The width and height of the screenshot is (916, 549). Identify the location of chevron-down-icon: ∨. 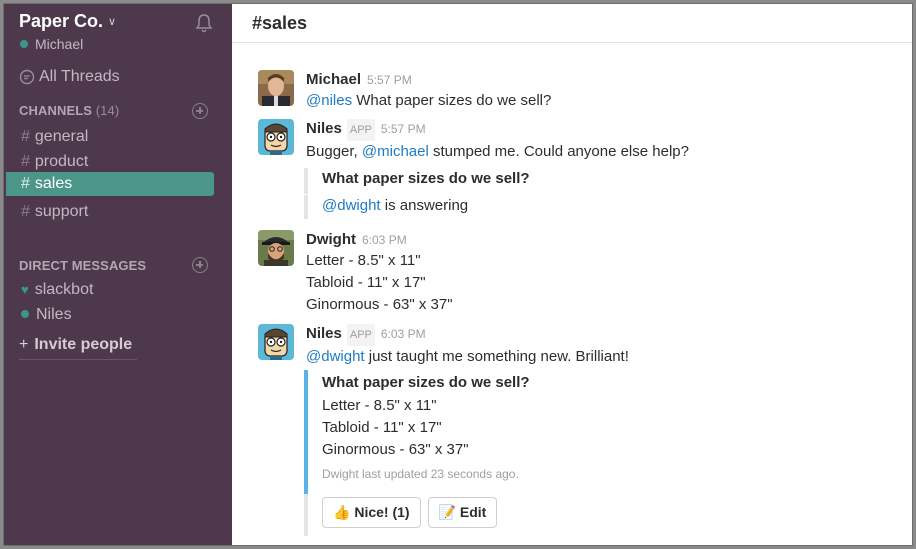
(112, 22).